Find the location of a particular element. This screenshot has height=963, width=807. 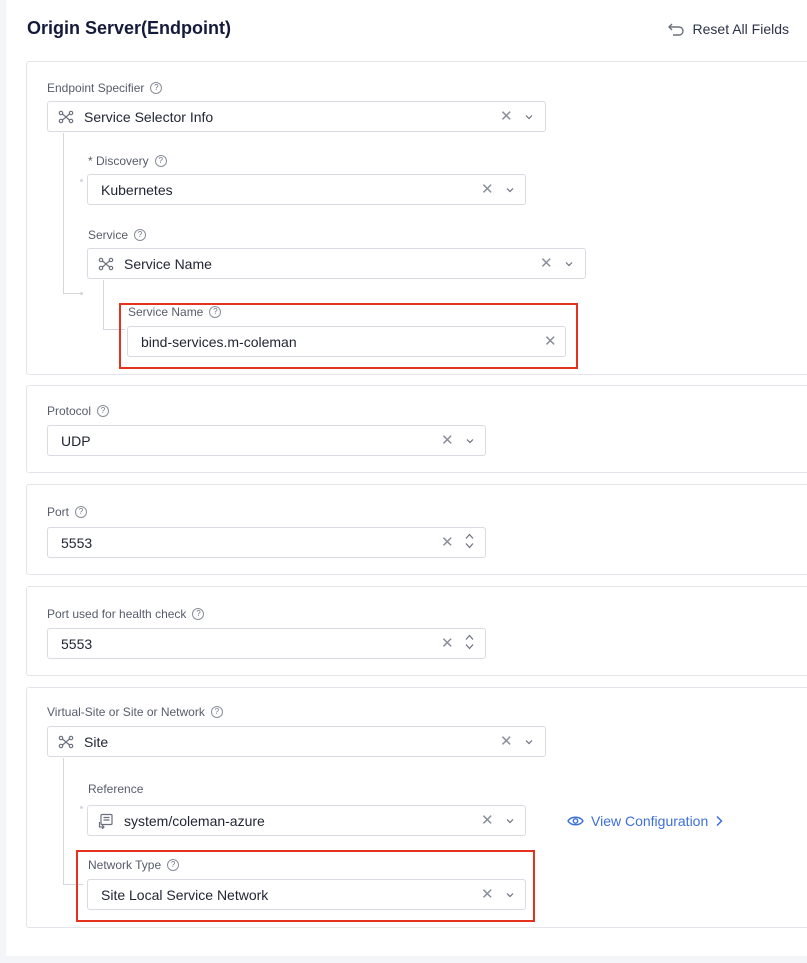

protocol-card: Protocol? UDP ✕ is located at coordinates (416, 429).